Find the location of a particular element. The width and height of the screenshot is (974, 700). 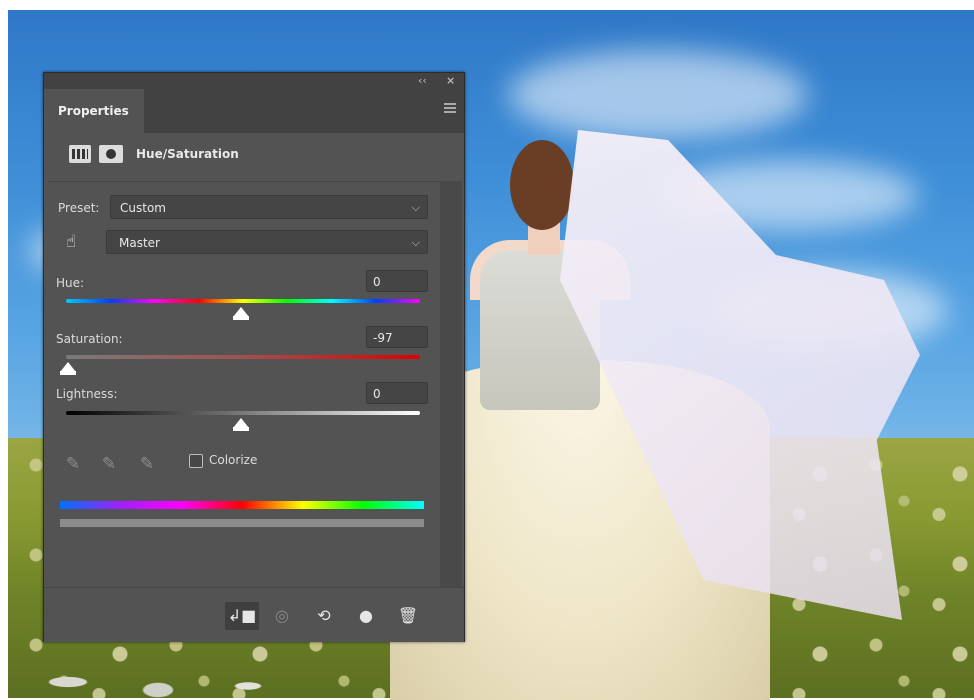

layer-adjustment-icon is located at coordinates (80, 154).